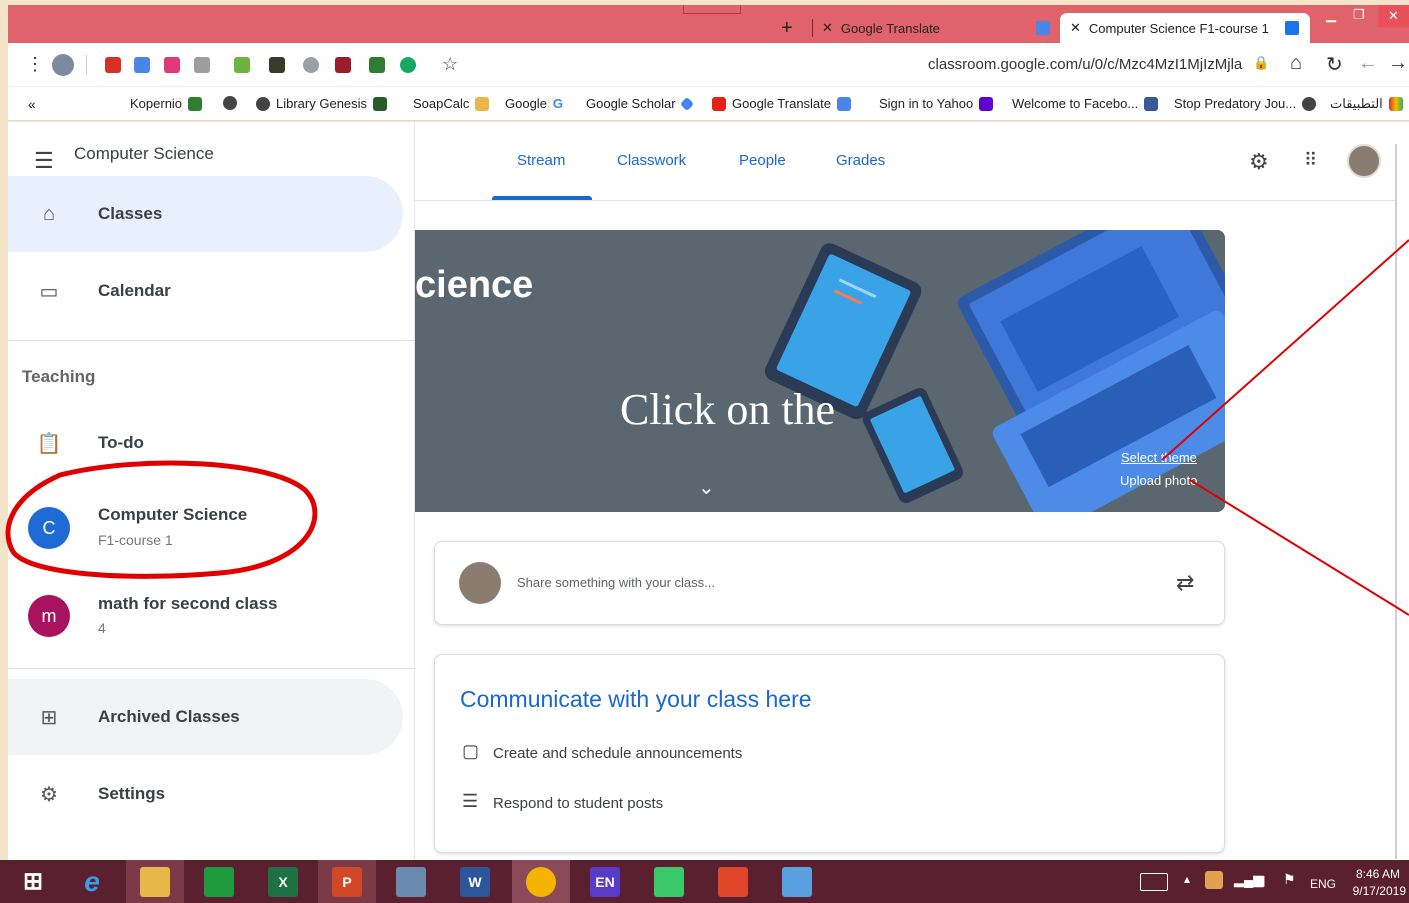 This screenshot has width=1409, height=903. Describe the element at coordinates (1359, 15) in the screenshot. I see `restore-icon: ❐` at that location.